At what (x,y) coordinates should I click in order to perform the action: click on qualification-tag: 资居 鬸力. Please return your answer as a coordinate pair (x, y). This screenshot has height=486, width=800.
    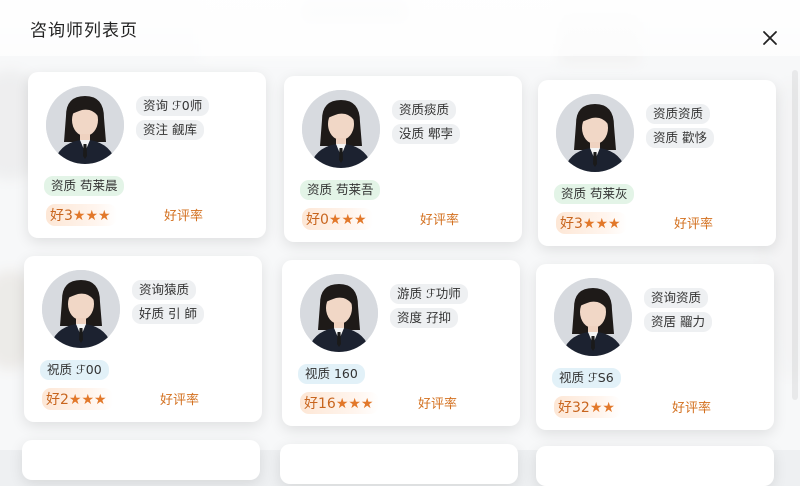
    Looking at the image, I should click on (678, 322).